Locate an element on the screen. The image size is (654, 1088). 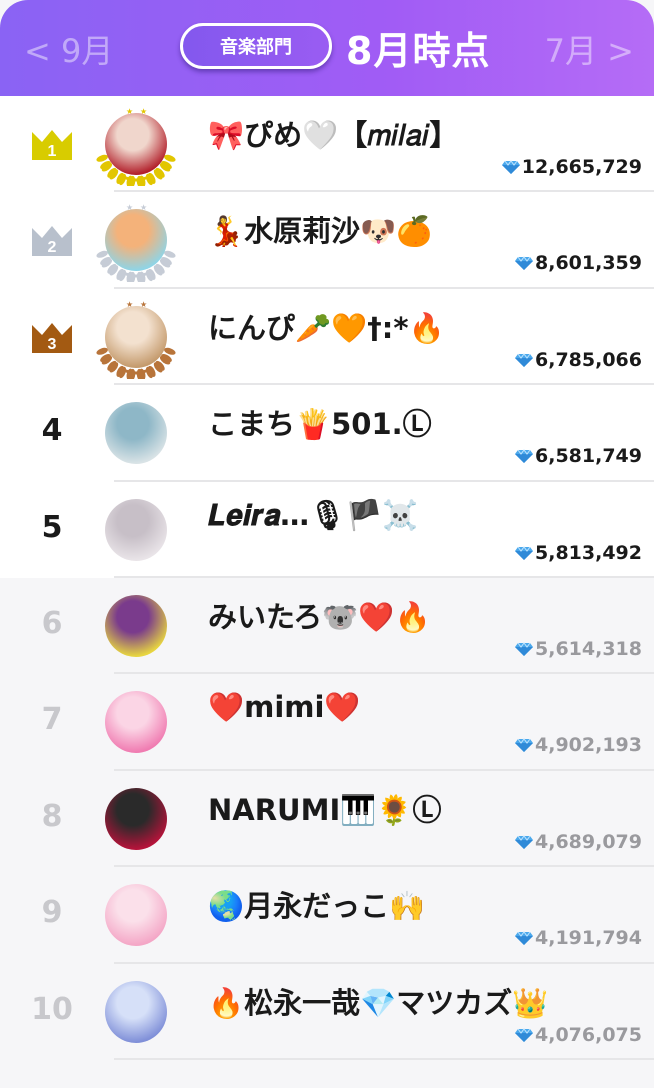
user-name: 𝑳𝒆𝒊𝒓𝒂…🎙🏴☠️ is located at coordinates (313, 515).